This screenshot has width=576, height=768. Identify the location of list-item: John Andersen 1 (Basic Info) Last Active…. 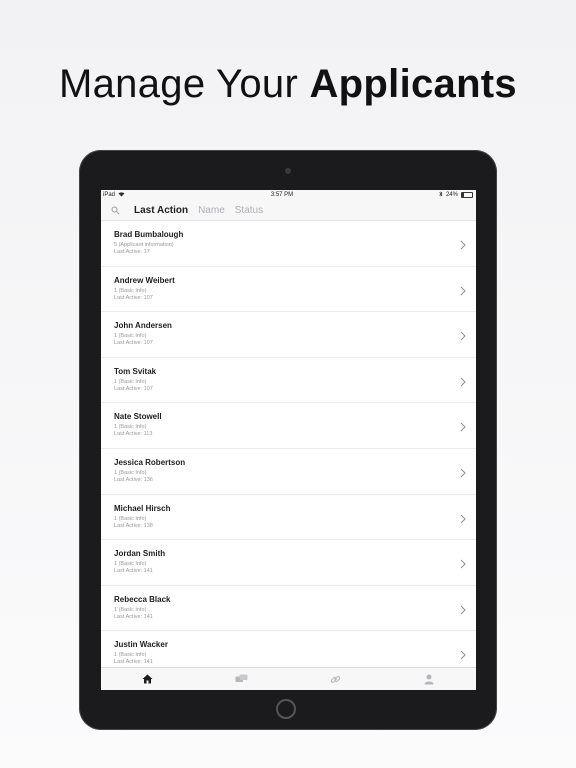
(288, 335).